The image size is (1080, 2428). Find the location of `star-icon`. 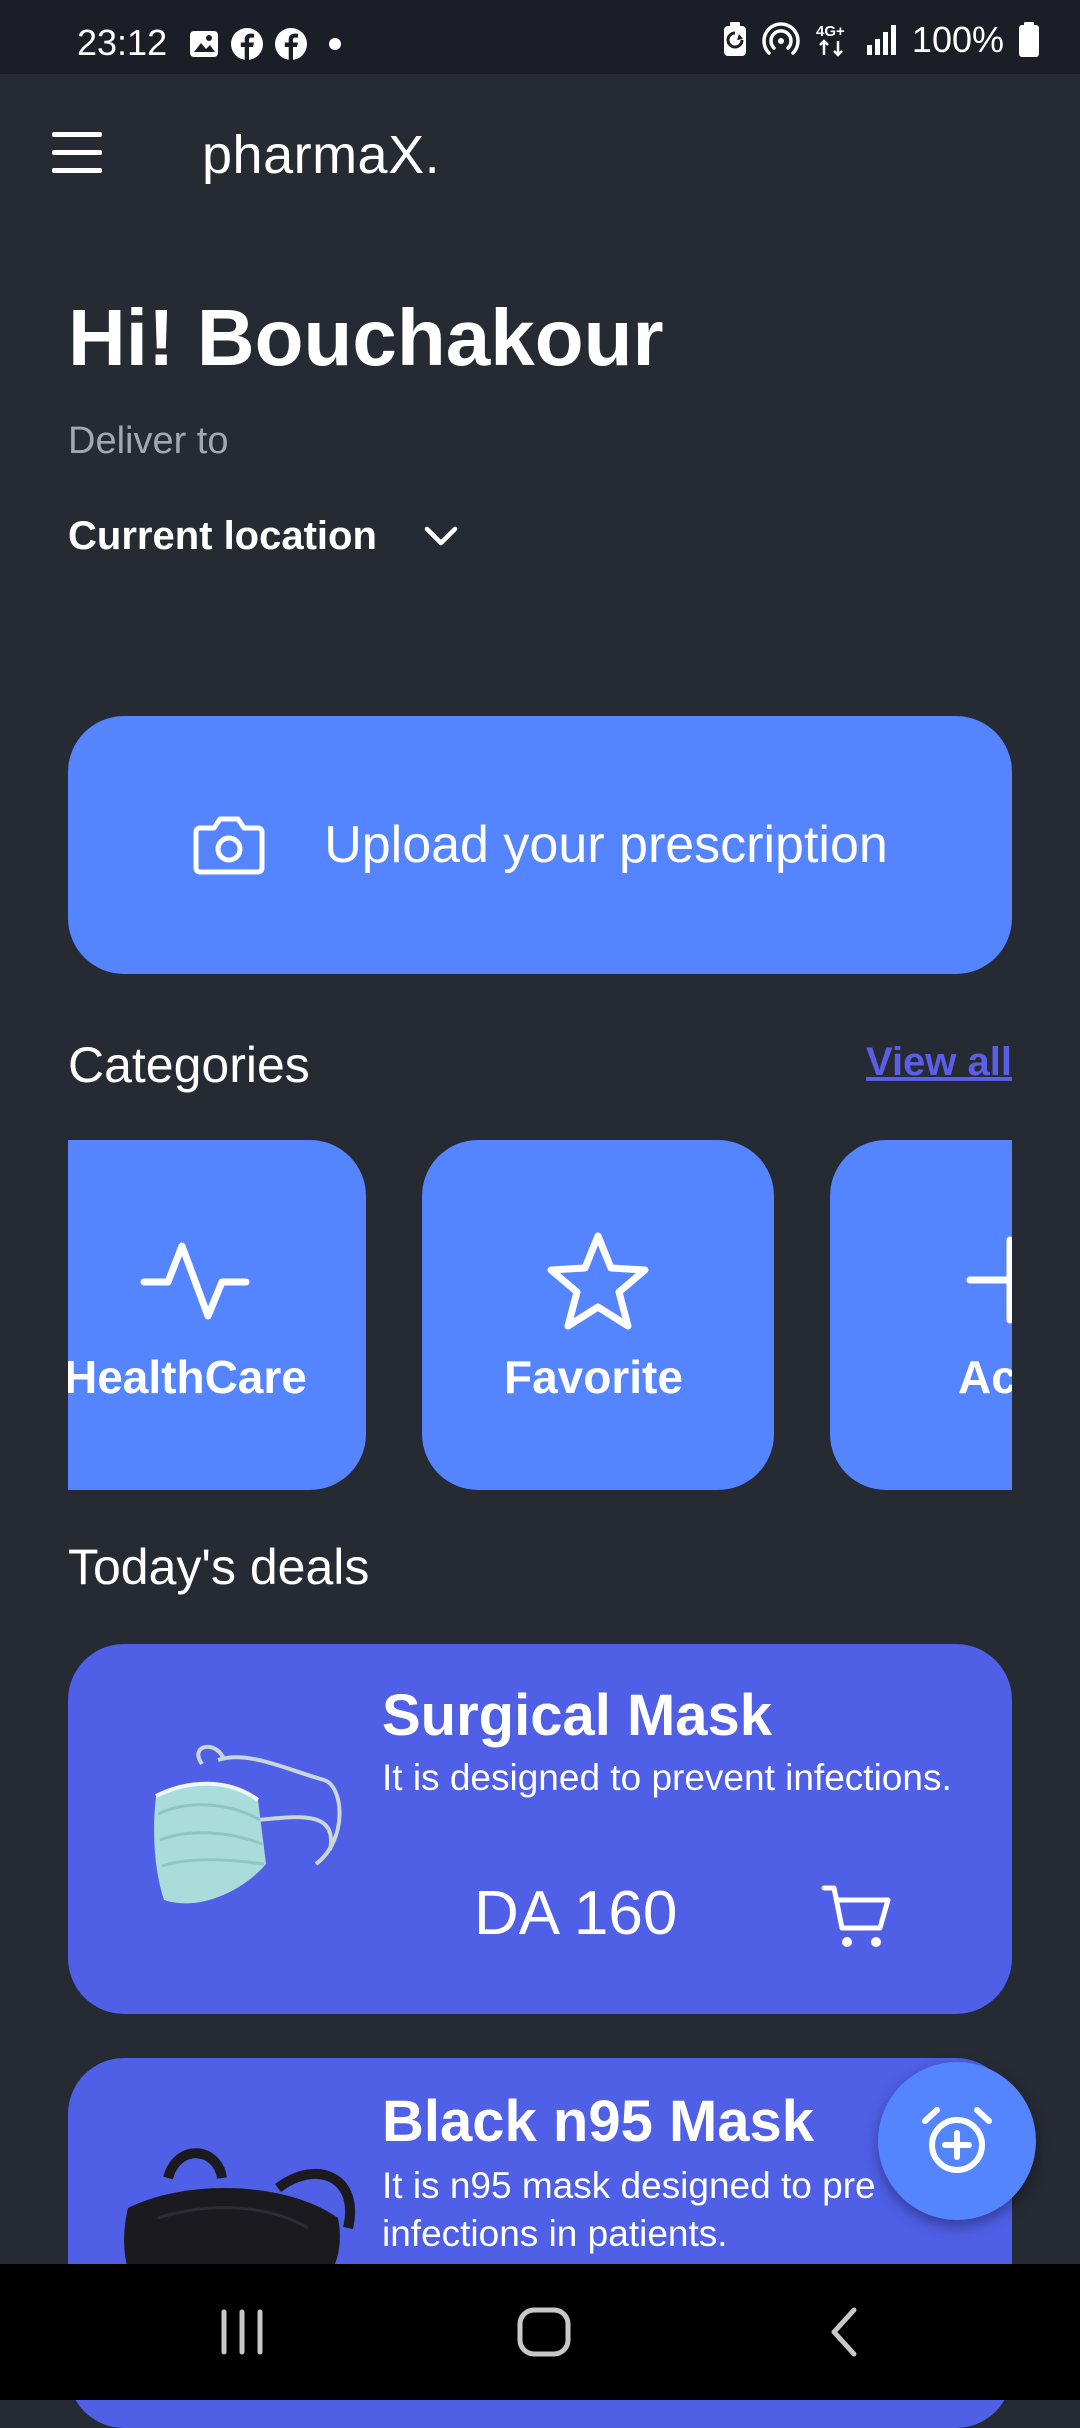

star-icon is located at coordinates (598, 1281).